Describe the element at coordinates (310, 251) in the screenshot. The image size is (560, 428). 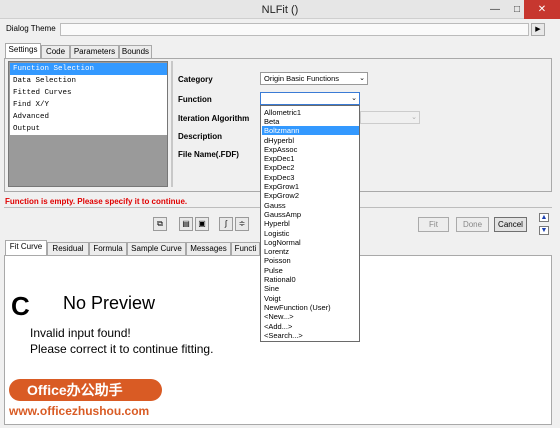
I see `function-option: Lorentz` at that location.